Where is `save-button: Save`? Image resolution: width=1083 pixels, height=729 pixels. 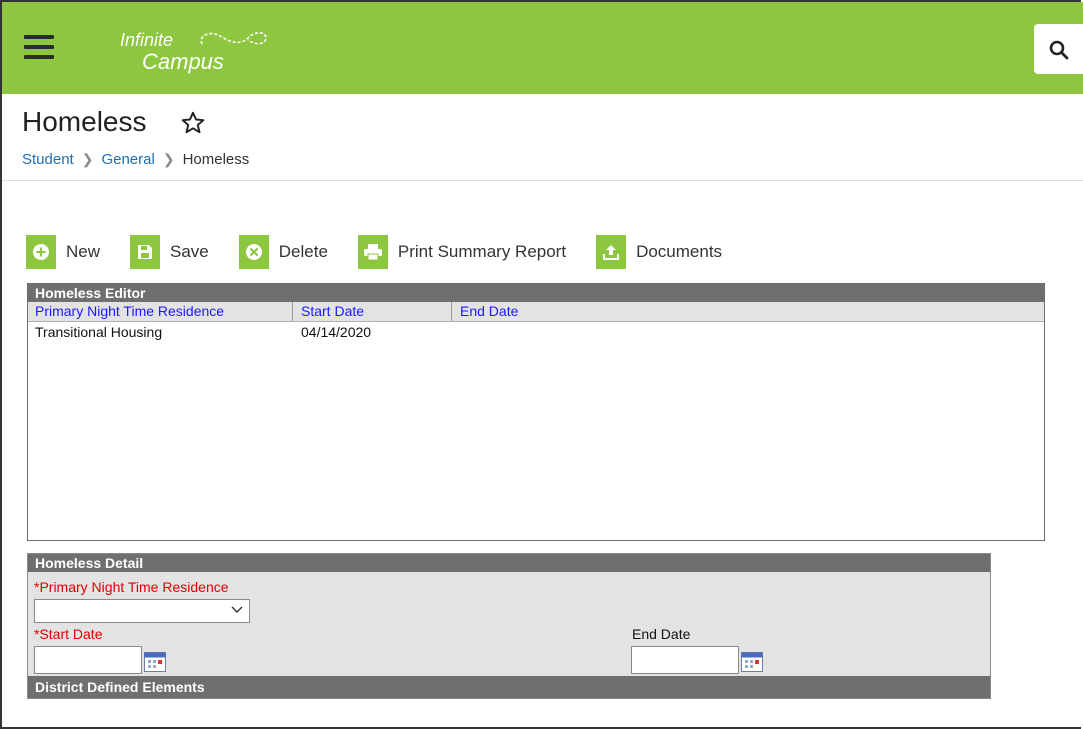 save-button: Save is located at coordinates (169, 252).